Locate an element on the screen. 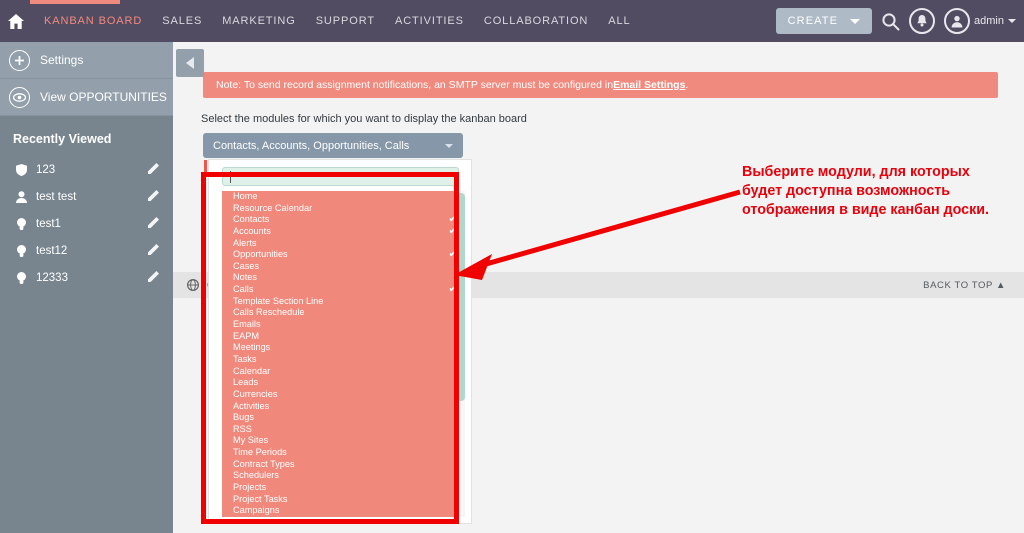 The height and width of the screenshot is (533, 1024). nav-tab-activities: ACTIVITIES is located at coordinates (429, 21).